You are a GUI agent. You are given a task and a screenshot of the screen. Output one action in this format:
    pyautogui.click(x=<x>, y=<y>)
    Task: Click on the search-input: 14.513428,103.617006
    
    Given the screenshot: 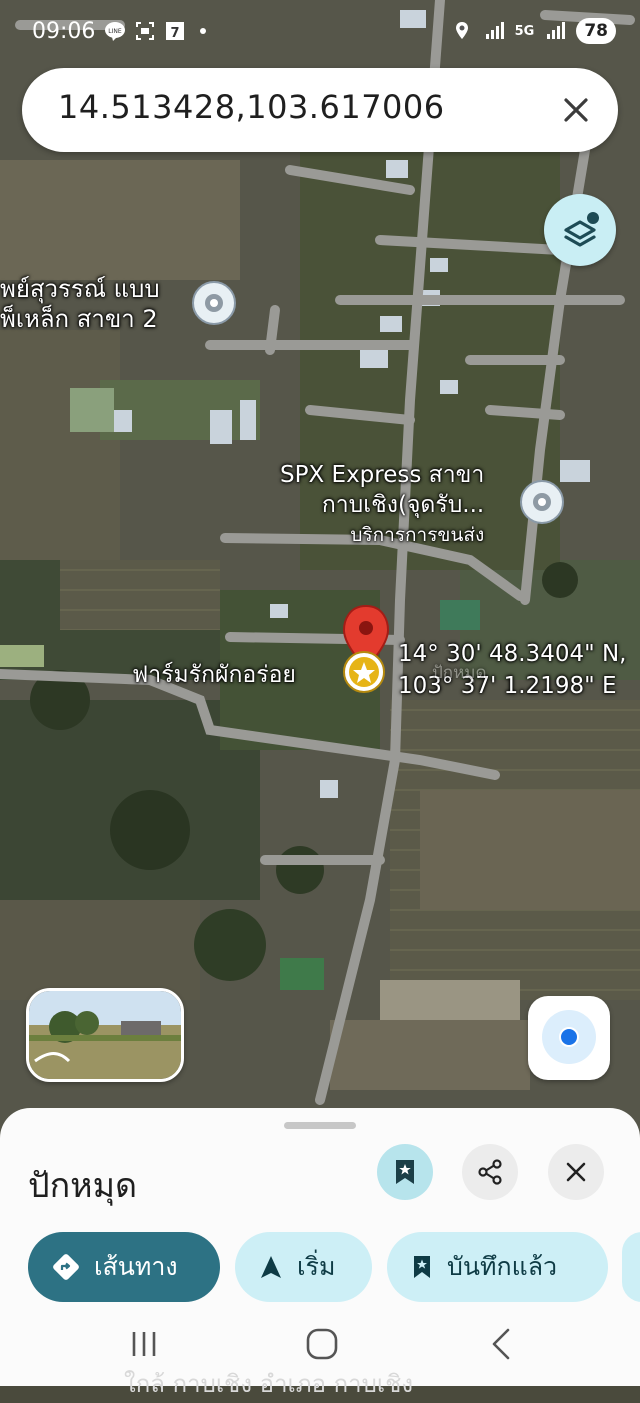 What is the action you would take?
    pyautogui.click(x=251, y=107)
    